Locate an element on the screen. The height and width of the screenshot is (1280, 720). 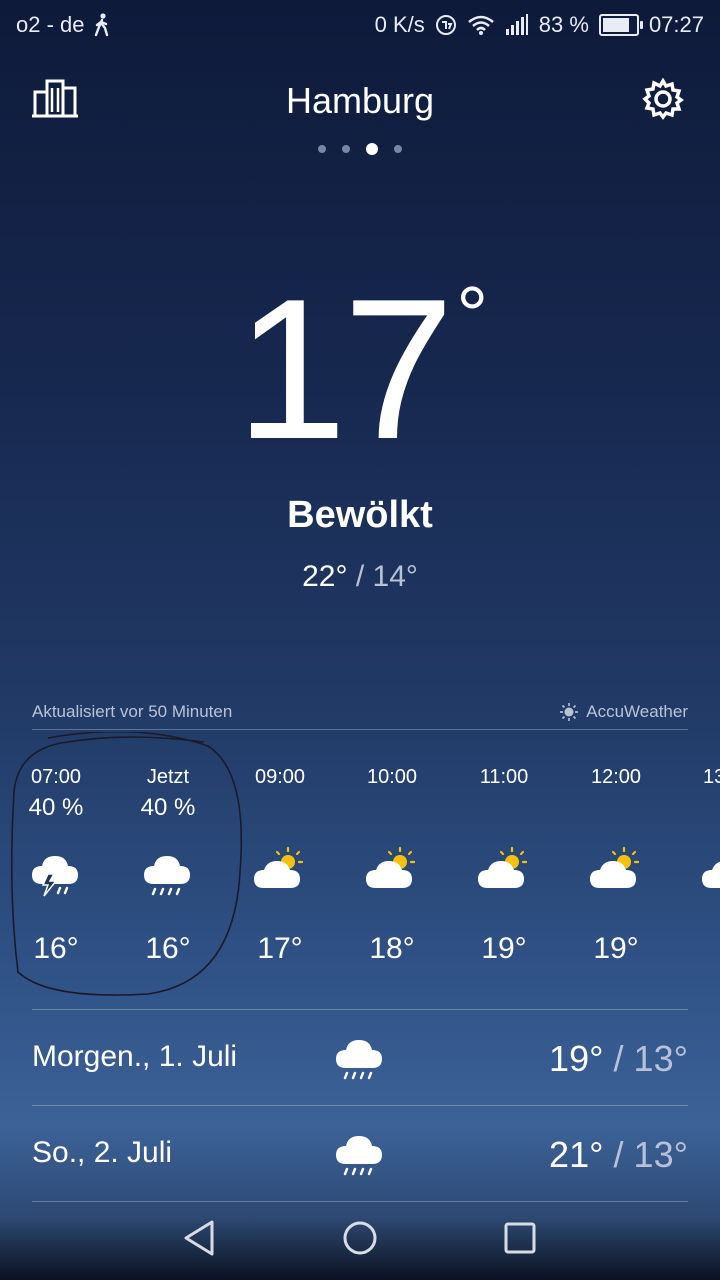
hour-item: Jetzt 40 % 16° is located at coordinates (168, 862).